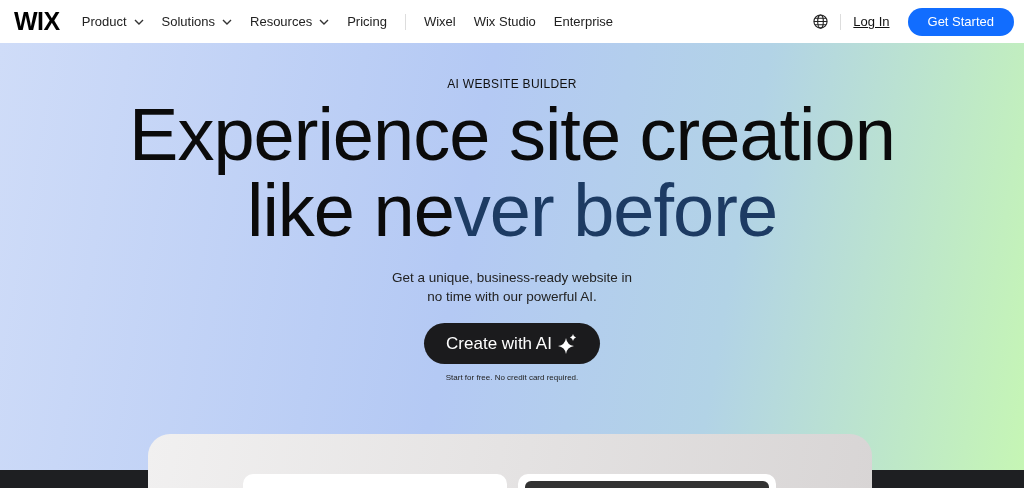 This screenshot has height=488, width=1024. What do you see at coordinates (871, 21) in the screenshot?
I see `login-link: Log In` at bounding box center [871, 21].